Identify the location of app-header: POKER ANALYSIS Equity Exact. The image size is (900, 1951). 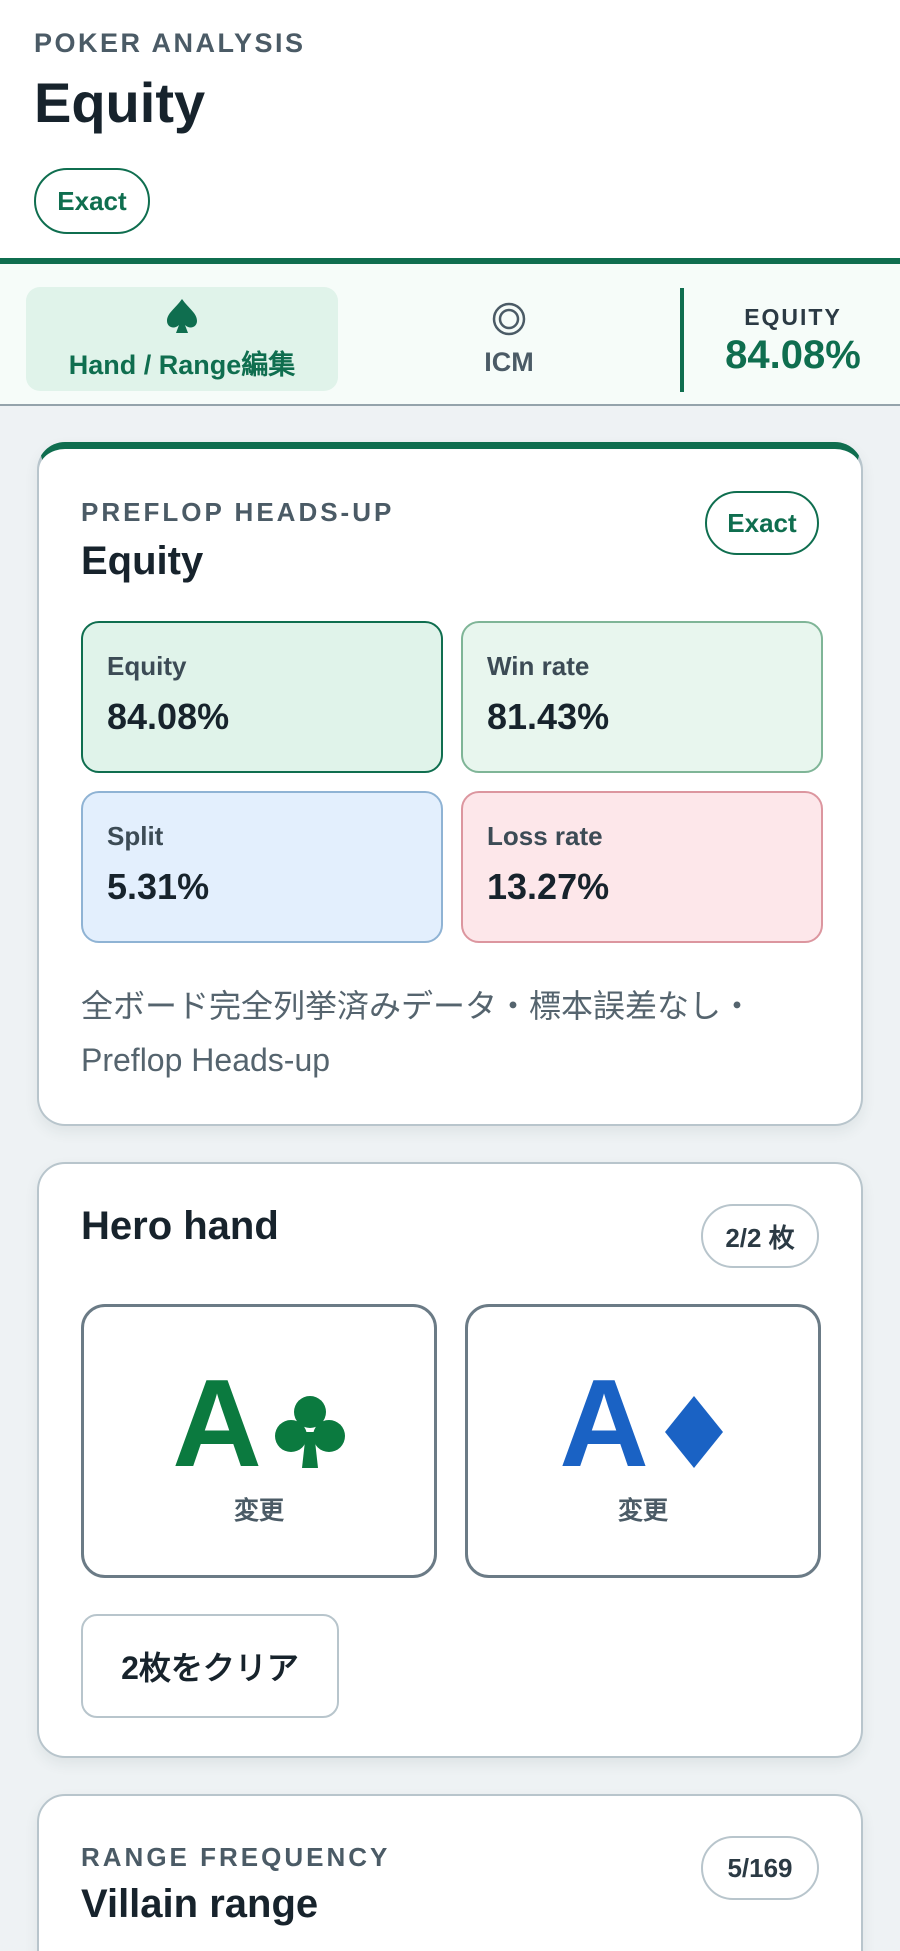
(450, 129).